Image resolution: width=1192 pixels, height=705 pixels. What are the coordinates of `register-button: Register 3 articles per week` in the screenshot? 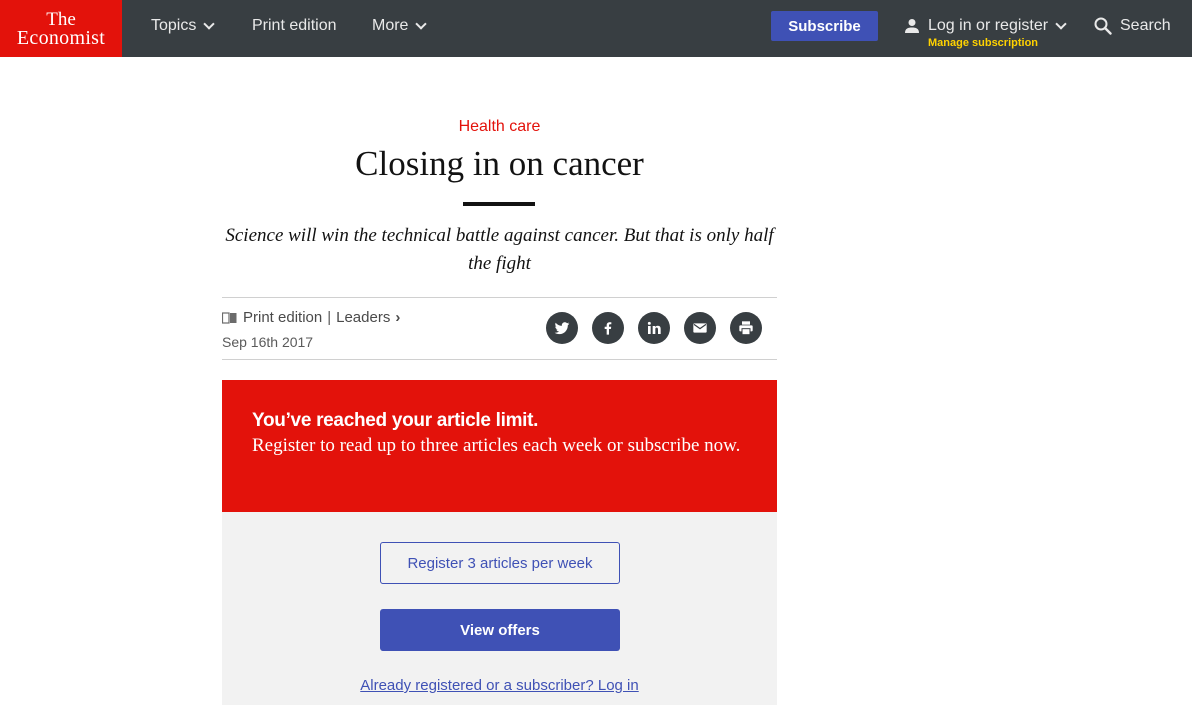 It's located at (500, 563).